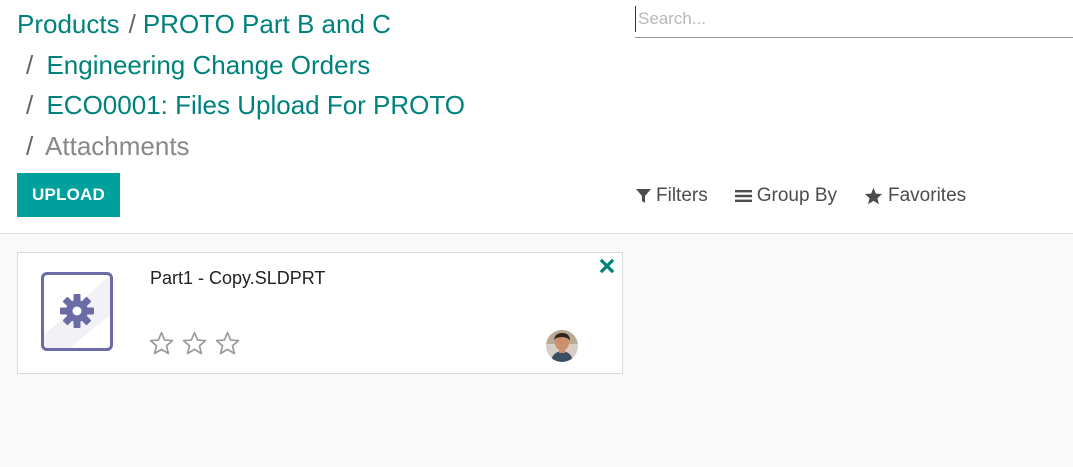  I want to click on search-box, so click(854, 19).